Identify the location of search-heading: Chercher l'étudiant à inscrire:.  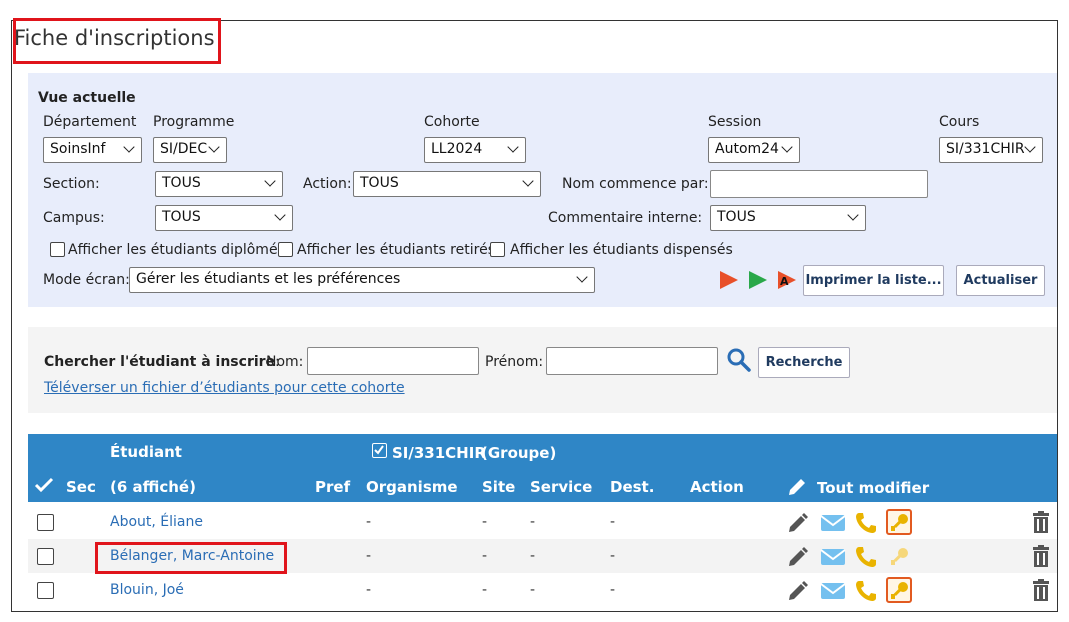
(162, 362).